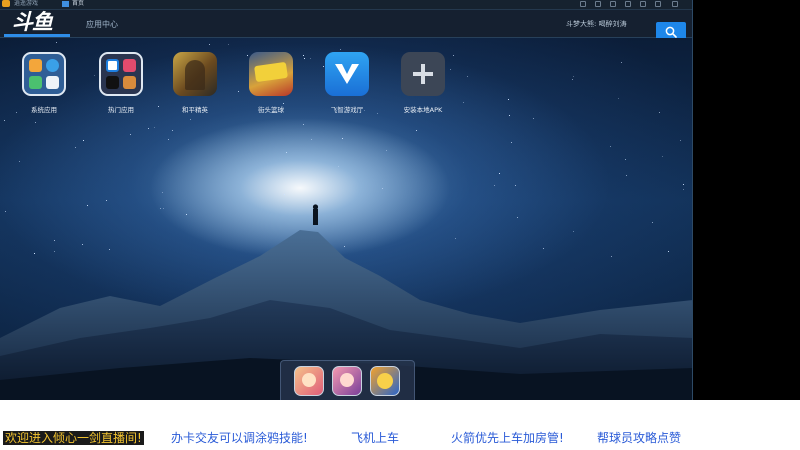 The height and width of the screenshot is (450, 800). What do you see at coordinates (32, 22) in the screenshot?
I see `douyu-logo: 斗鱼` at bounding box center [32, 22].